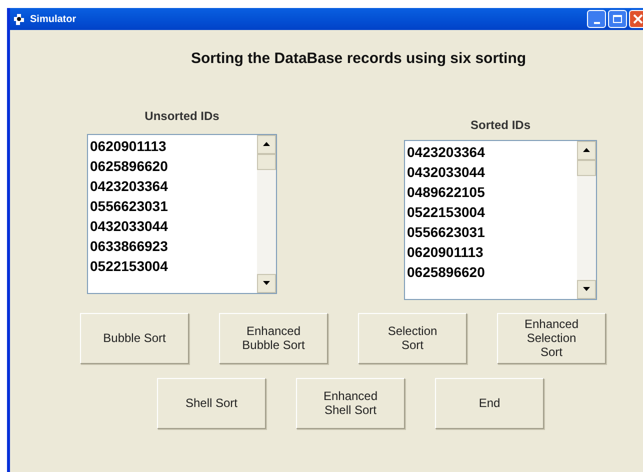 The image size is (643, 472). I want to click on sort-button: Enhanced Selection Sort, so click(551, 338).